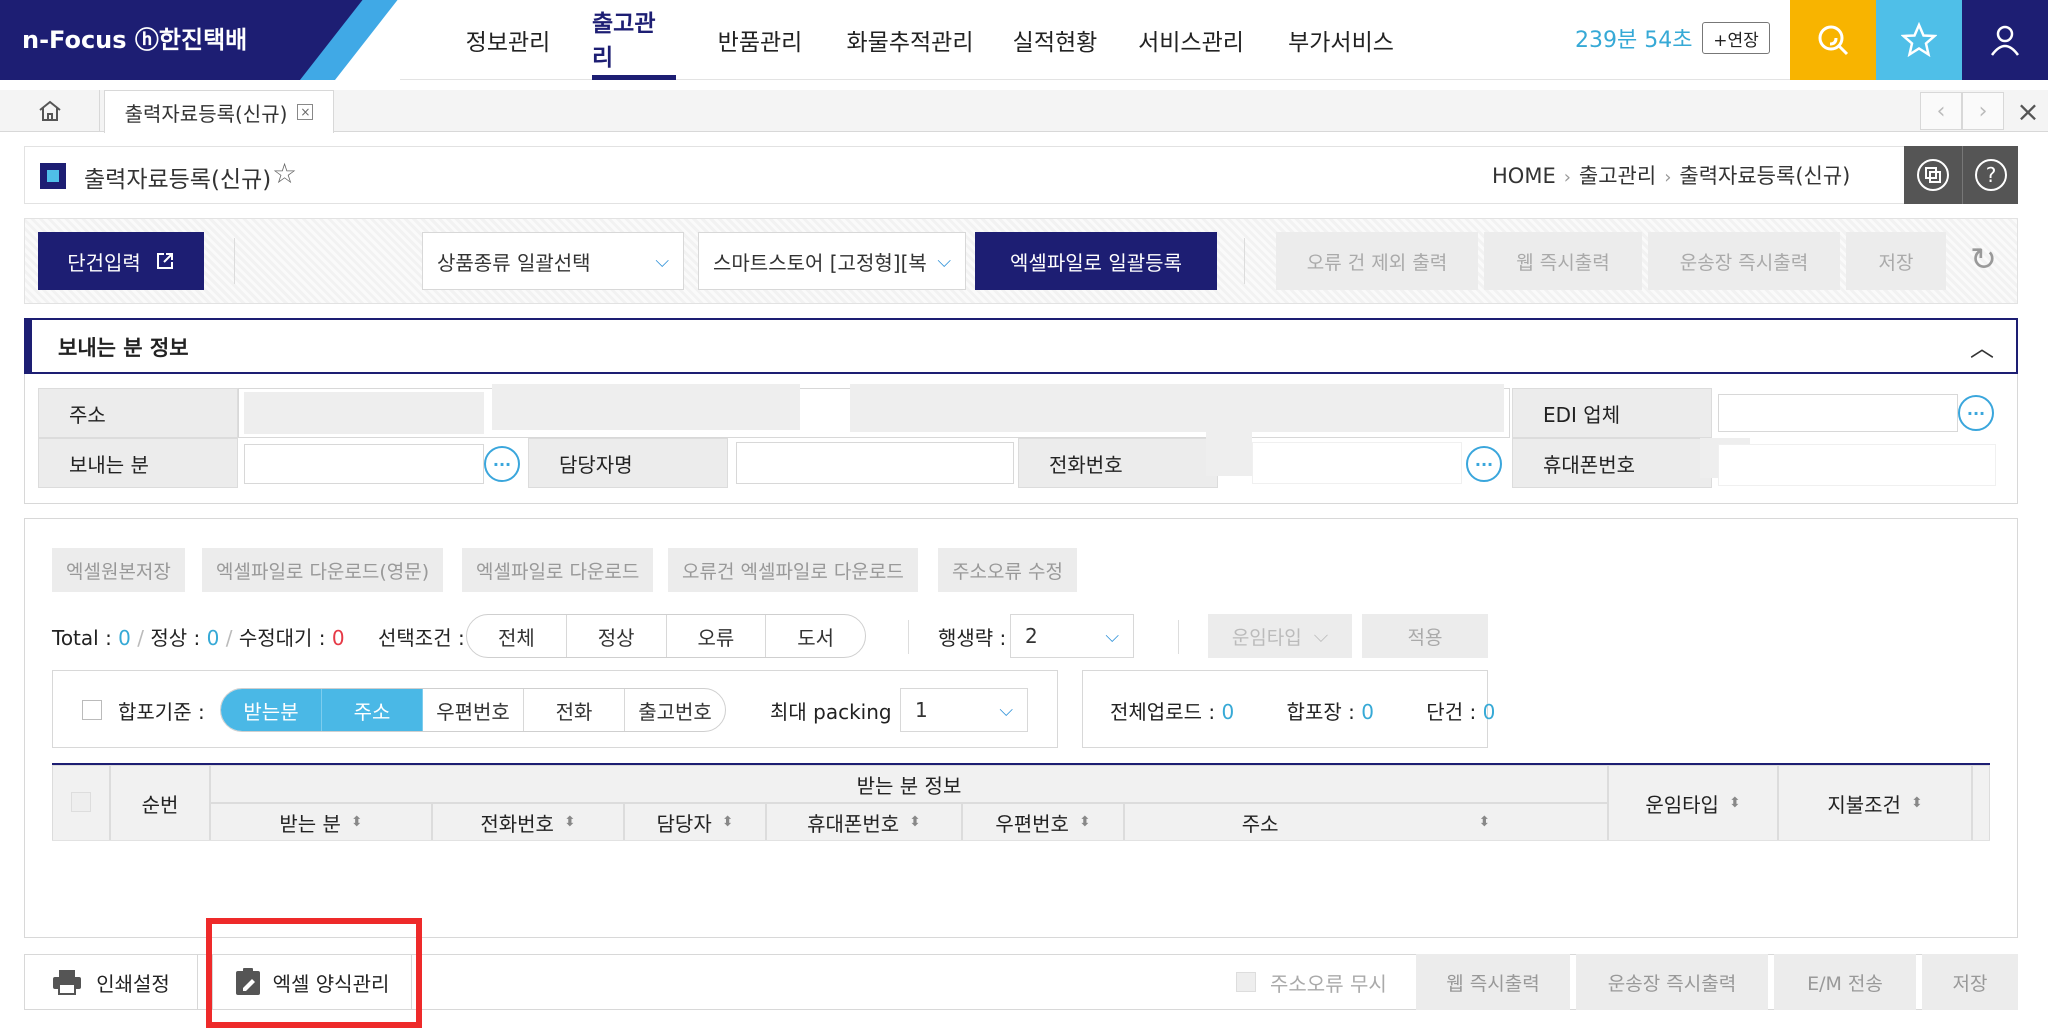  Describe the element at coordinates (502, 464) in the screenshot. I see `sender-search-icon: ···` at that location.